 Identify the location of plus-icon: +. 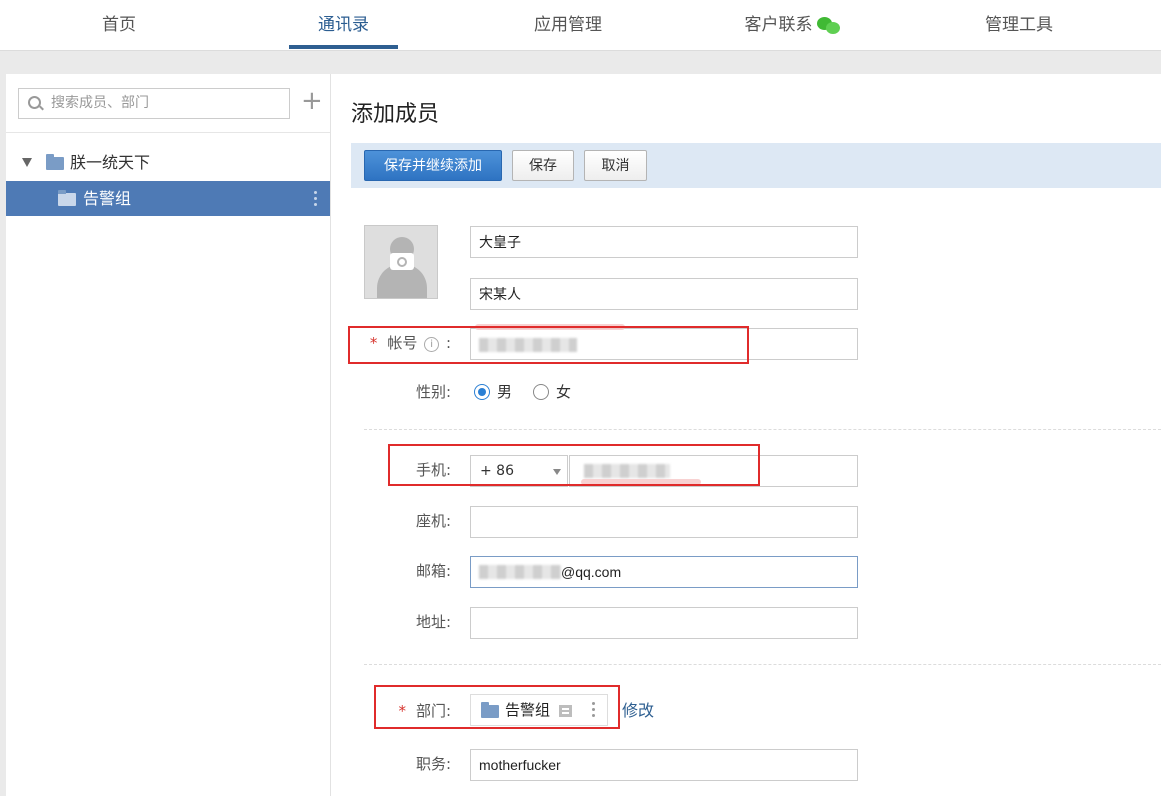
(312, 101).